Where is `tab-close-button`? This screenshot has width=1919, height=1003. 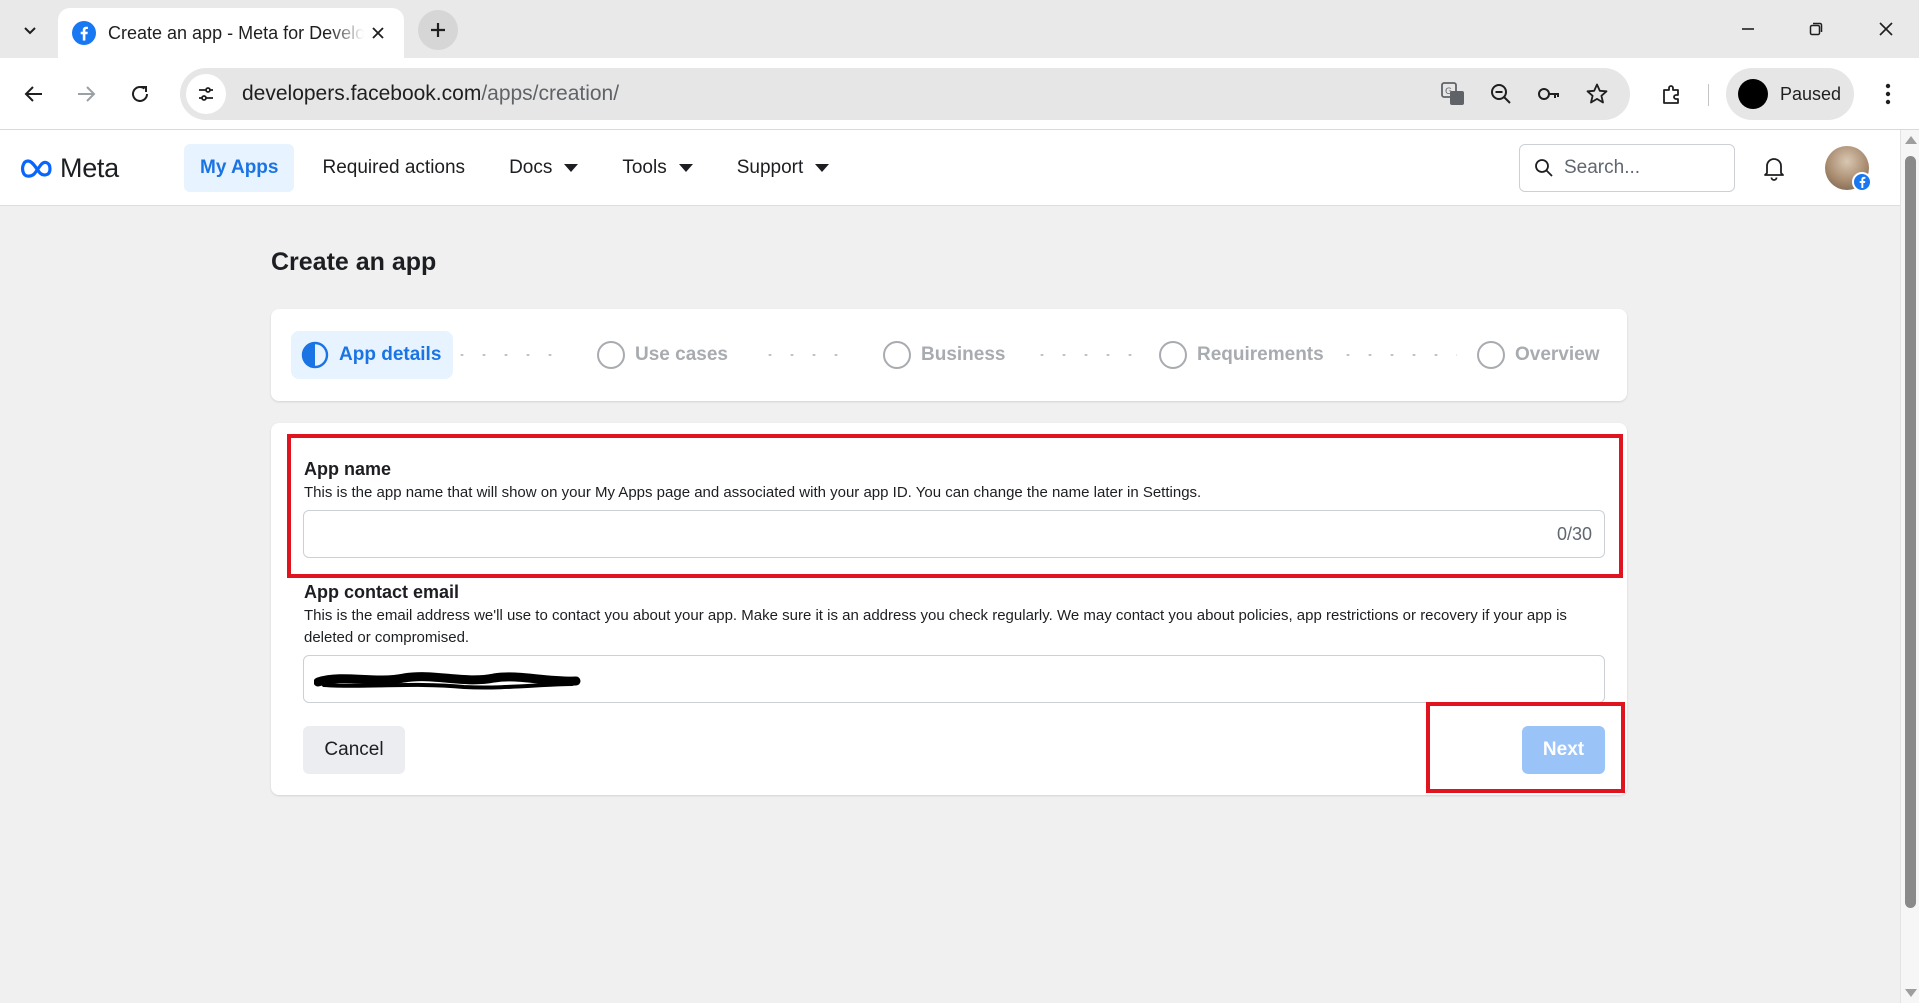
tab-close-button is located at coordinates (378, 33).